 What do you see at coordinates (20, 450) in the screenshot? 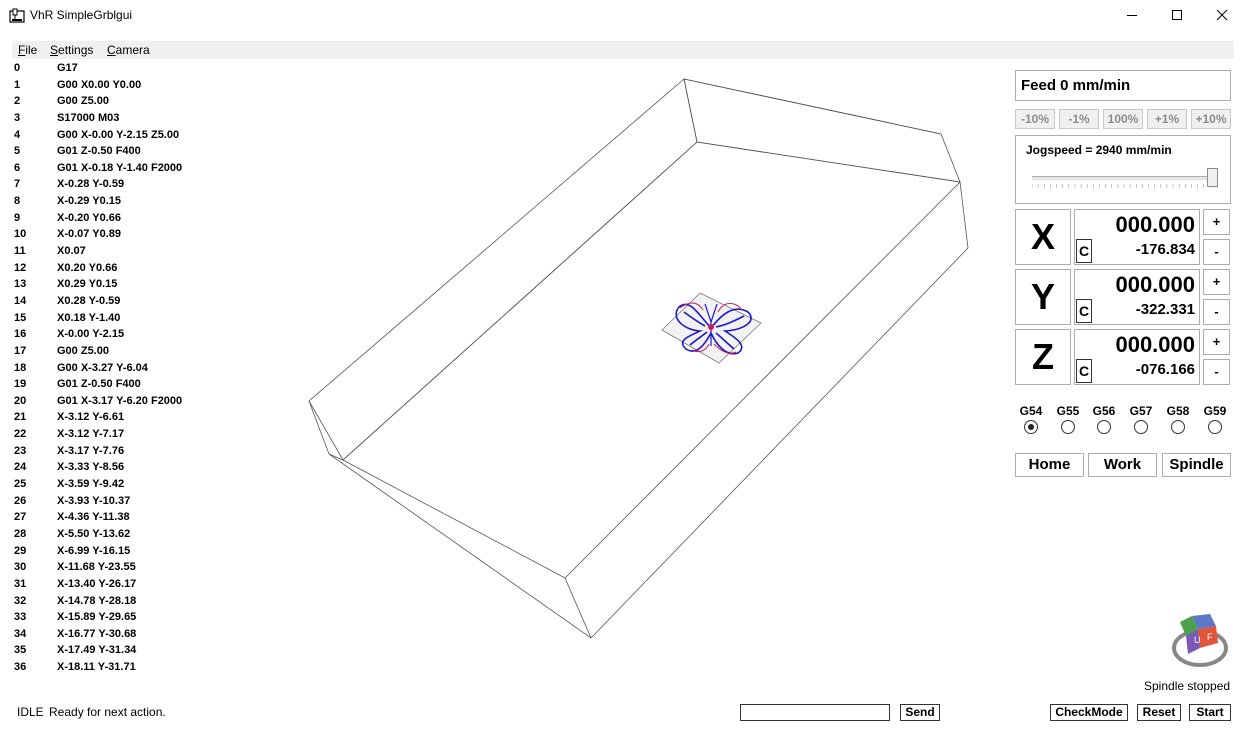
I see `gcode-line-number: 23` at bounding box center [20, 450].